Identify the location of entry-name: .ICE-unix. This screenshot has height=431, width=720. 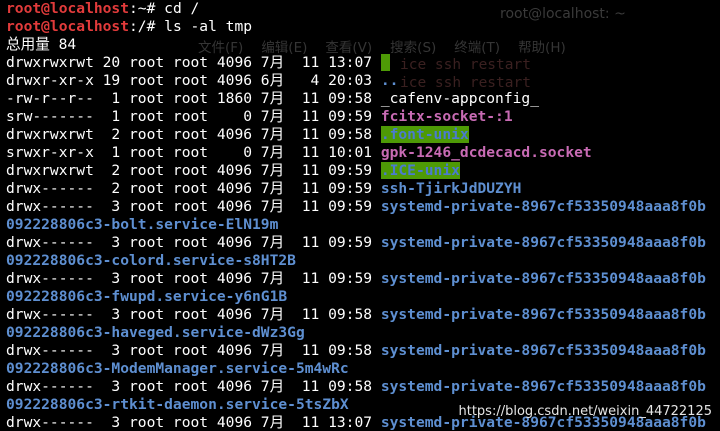
(420, 170).